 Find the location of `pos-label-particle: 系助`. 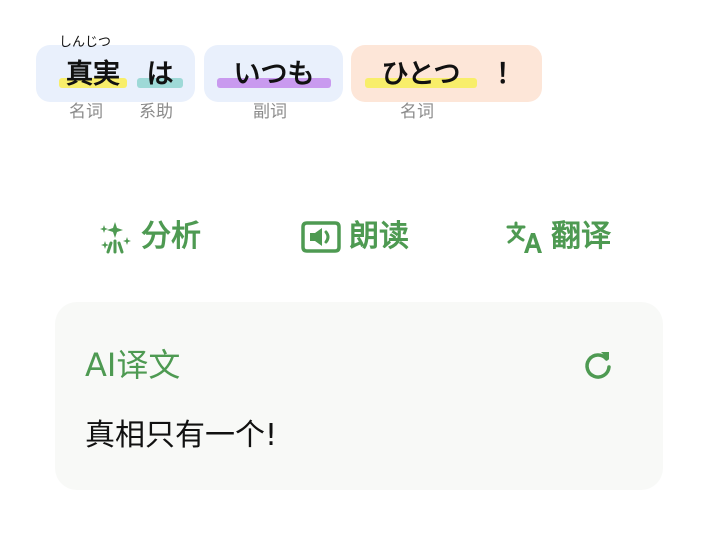

pos-label-particle: 系助 is located at coordinates (156, 112).